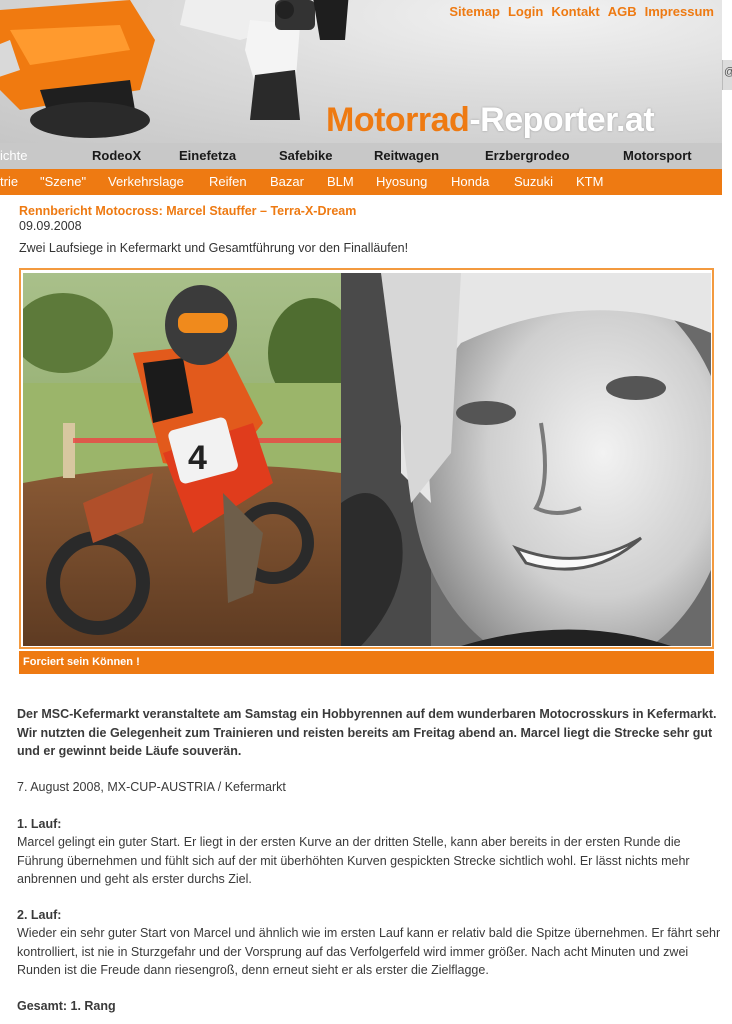 The width and height of the screenshot is (732, 1024). I want to click on nav2-item-blm: BLM, so click(340, 181).